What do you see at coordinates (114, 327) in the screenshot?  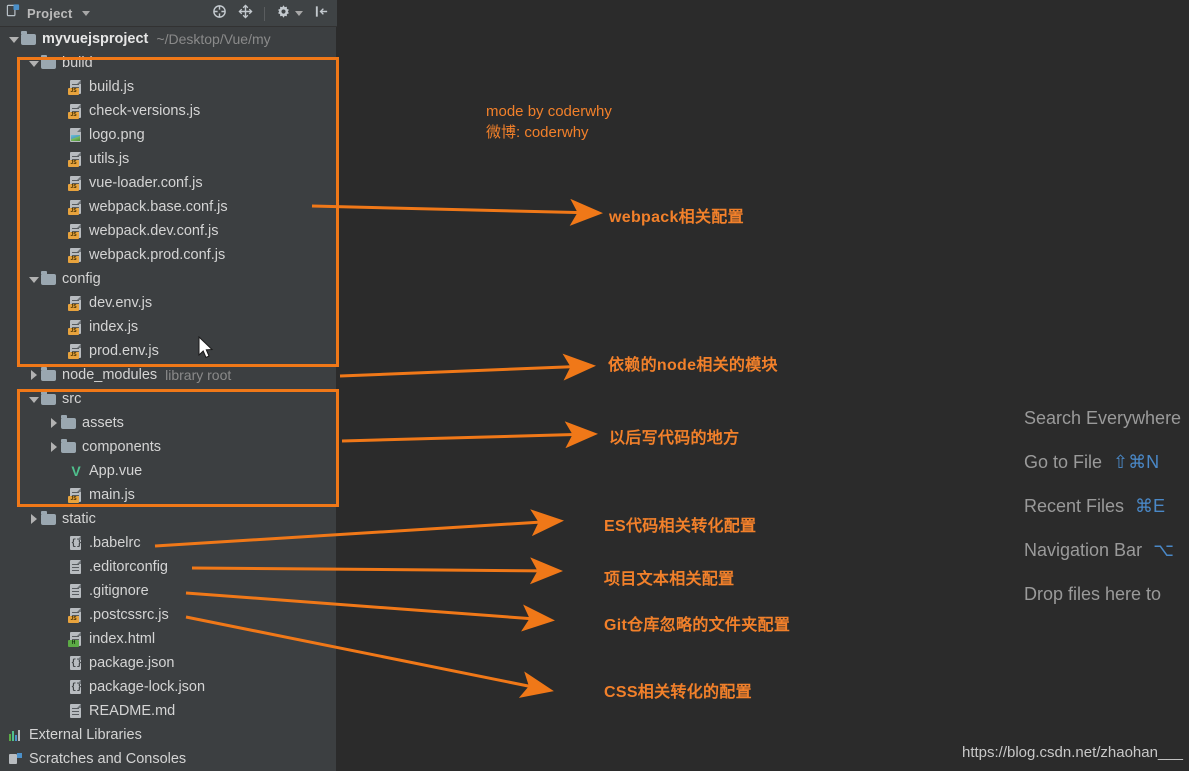 I see `tree-item-label: index.js` at bounding box center [114, 327].